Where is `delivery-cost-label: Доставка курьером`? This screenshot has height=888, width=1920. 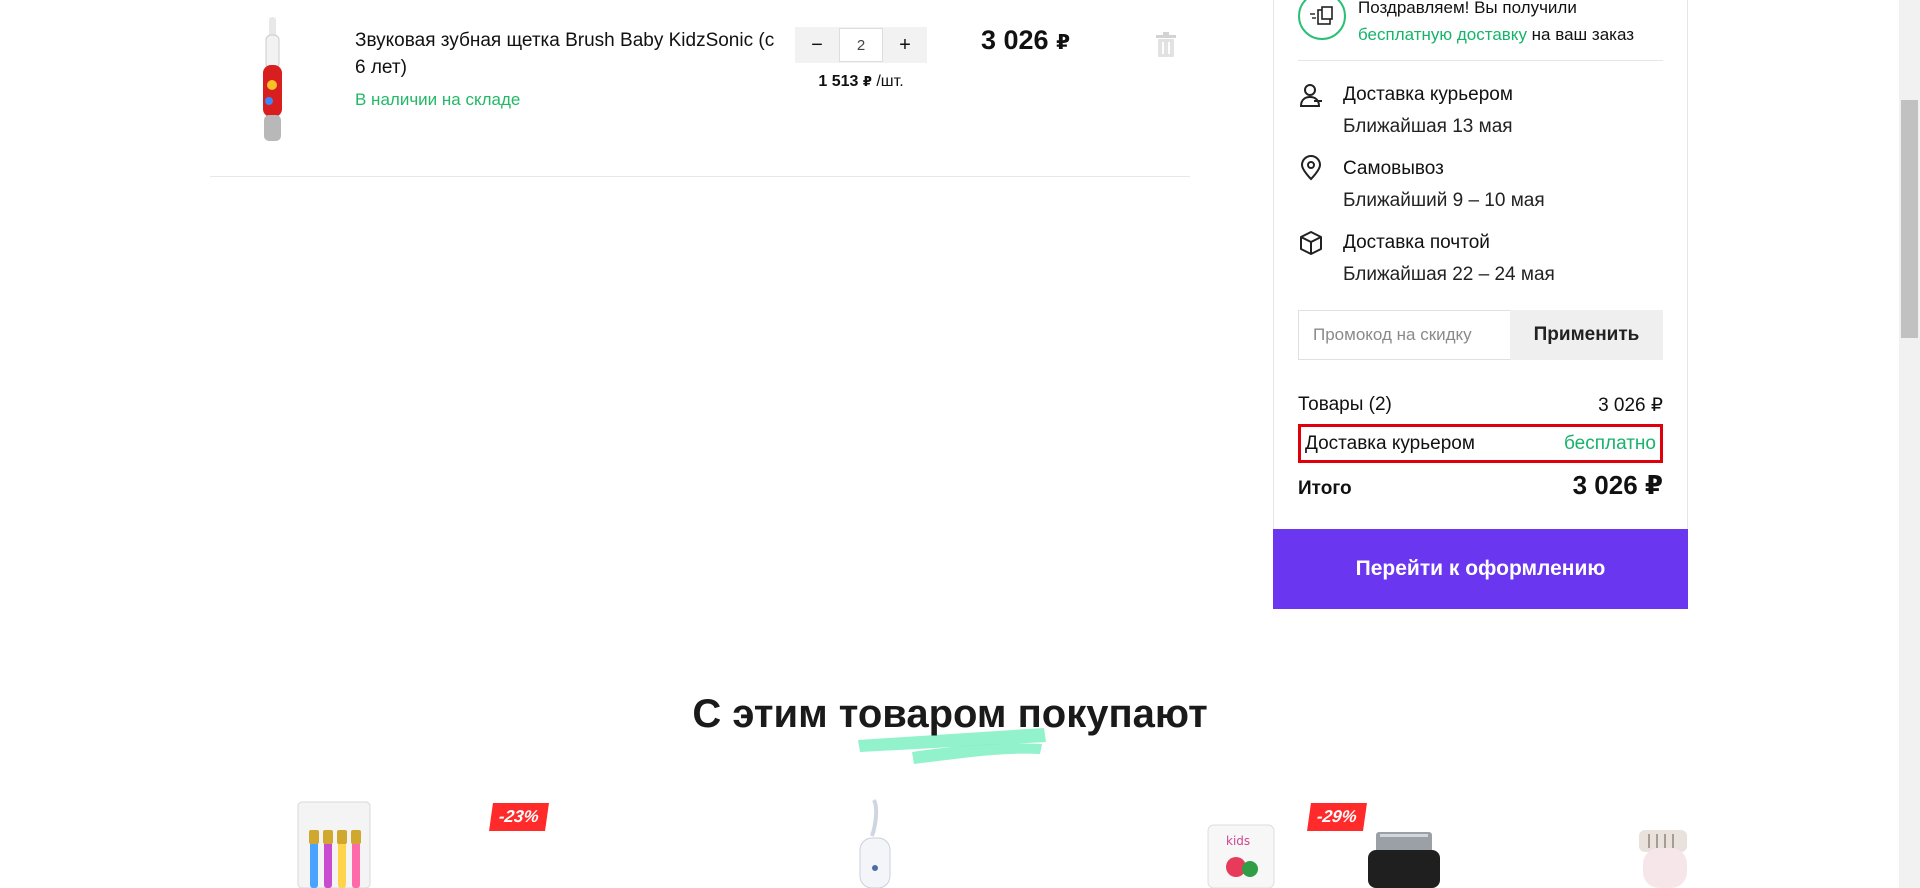
delivery-cost-label: Доставка курьером is located at coordinates (1390, 443).